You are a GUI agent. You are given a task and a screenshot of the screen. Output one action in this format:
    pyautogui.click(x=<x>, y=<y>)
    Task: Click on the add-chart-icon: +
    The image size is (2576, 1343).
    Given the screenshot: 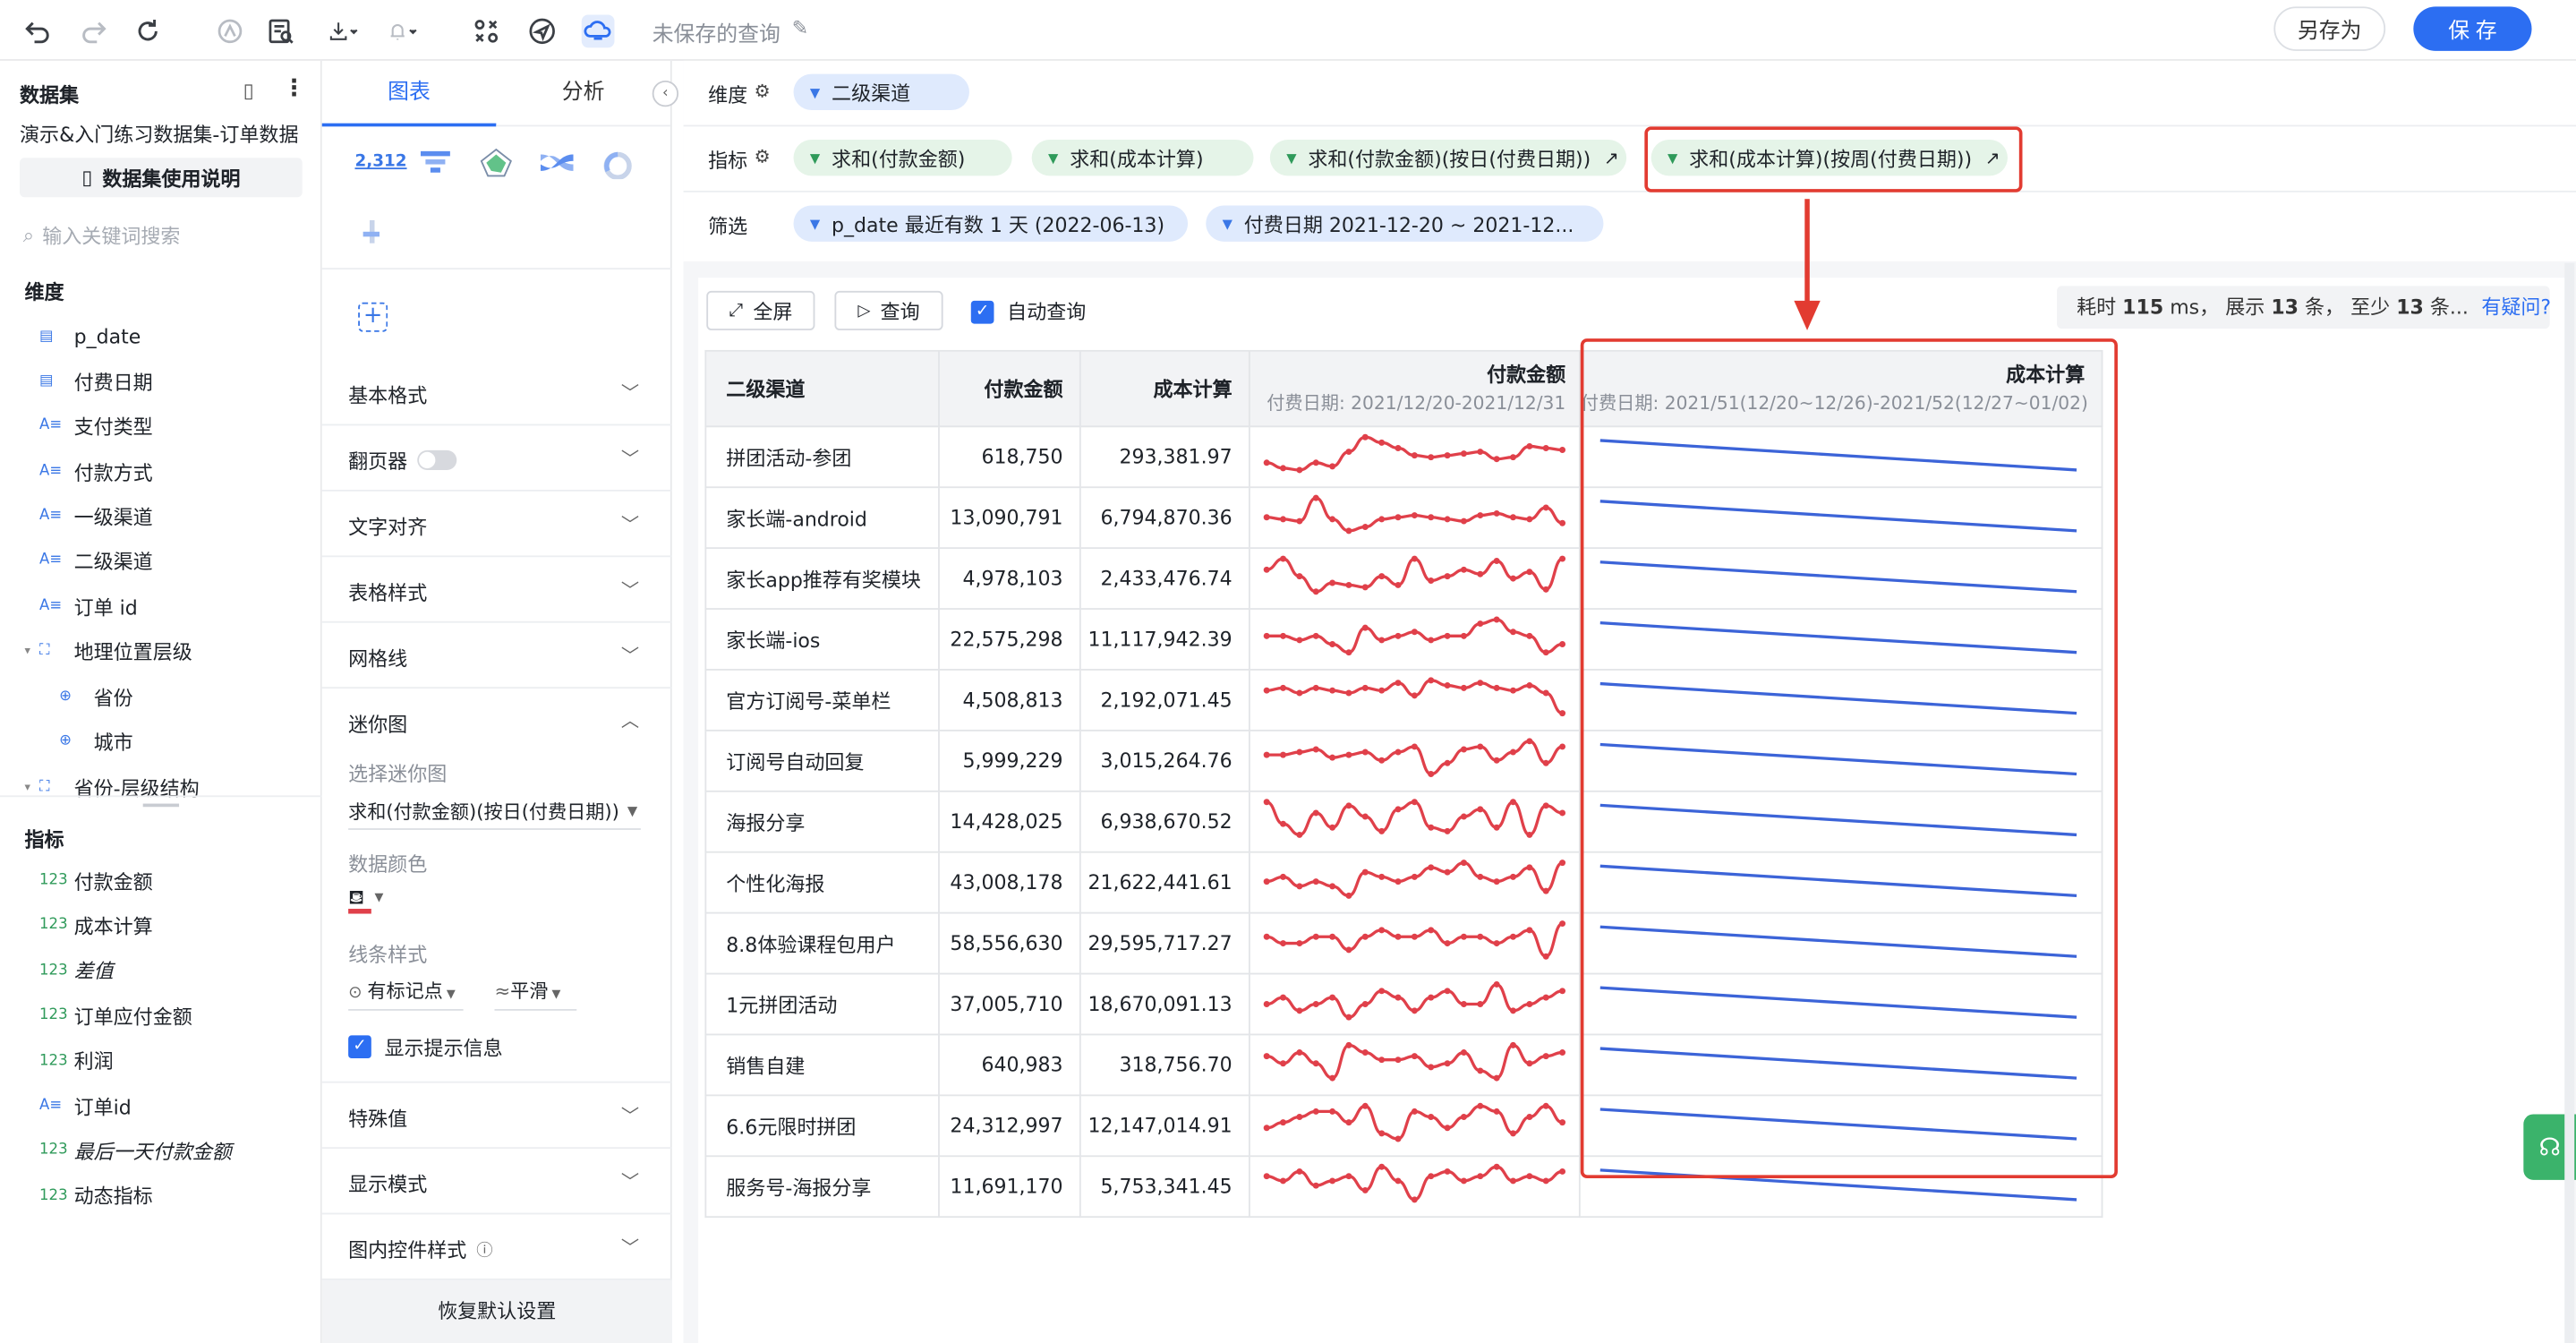 What is the action you would take?
    pyautogui.click(x=373, y=317)
    